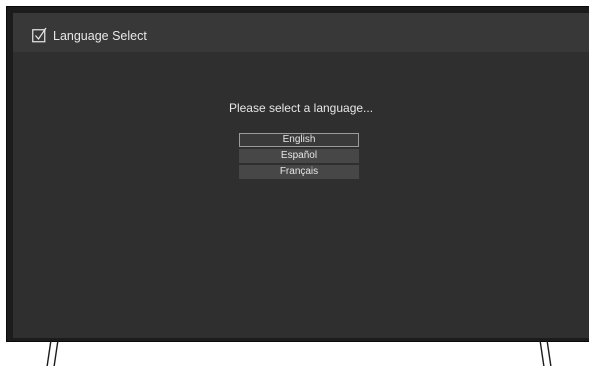 The height and width of the screenshot is (366, 589). Describe the element at coordinates (39, 35) in the screenshot. I see `checkbox-checked-icon` at that location.